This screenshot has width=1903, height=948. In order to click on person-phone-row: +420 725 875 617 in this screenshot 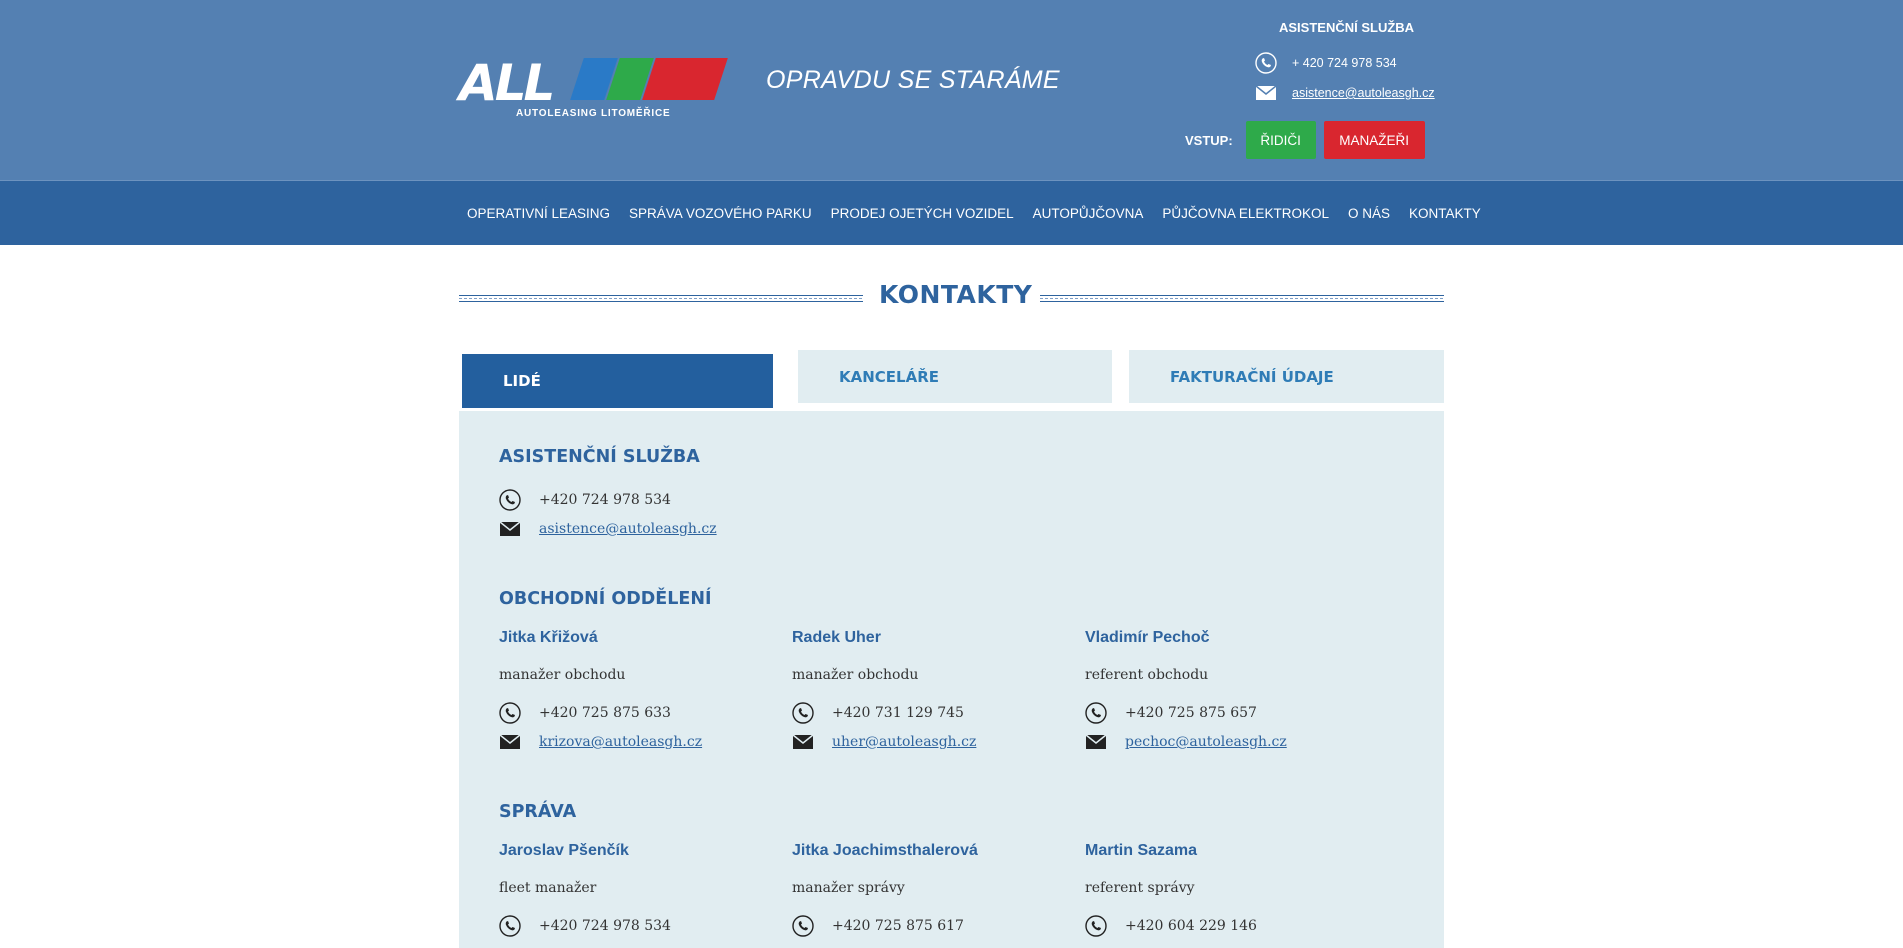, I will do `click(878, 926)`.